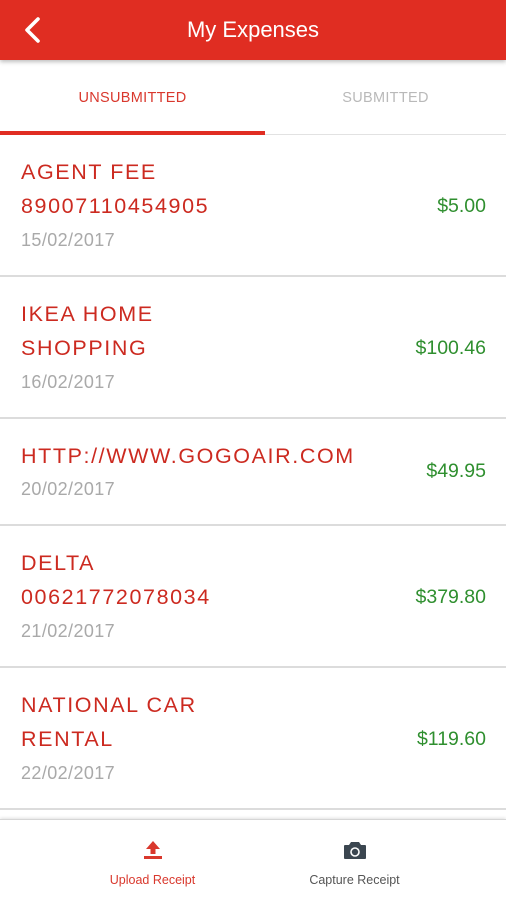 The height and width of the screenshot is (900, 506). Describe the element at coordinates (109, 722) in the screenshot. I see `expense-name: NATIONAL CAR RENTAL` at that location.